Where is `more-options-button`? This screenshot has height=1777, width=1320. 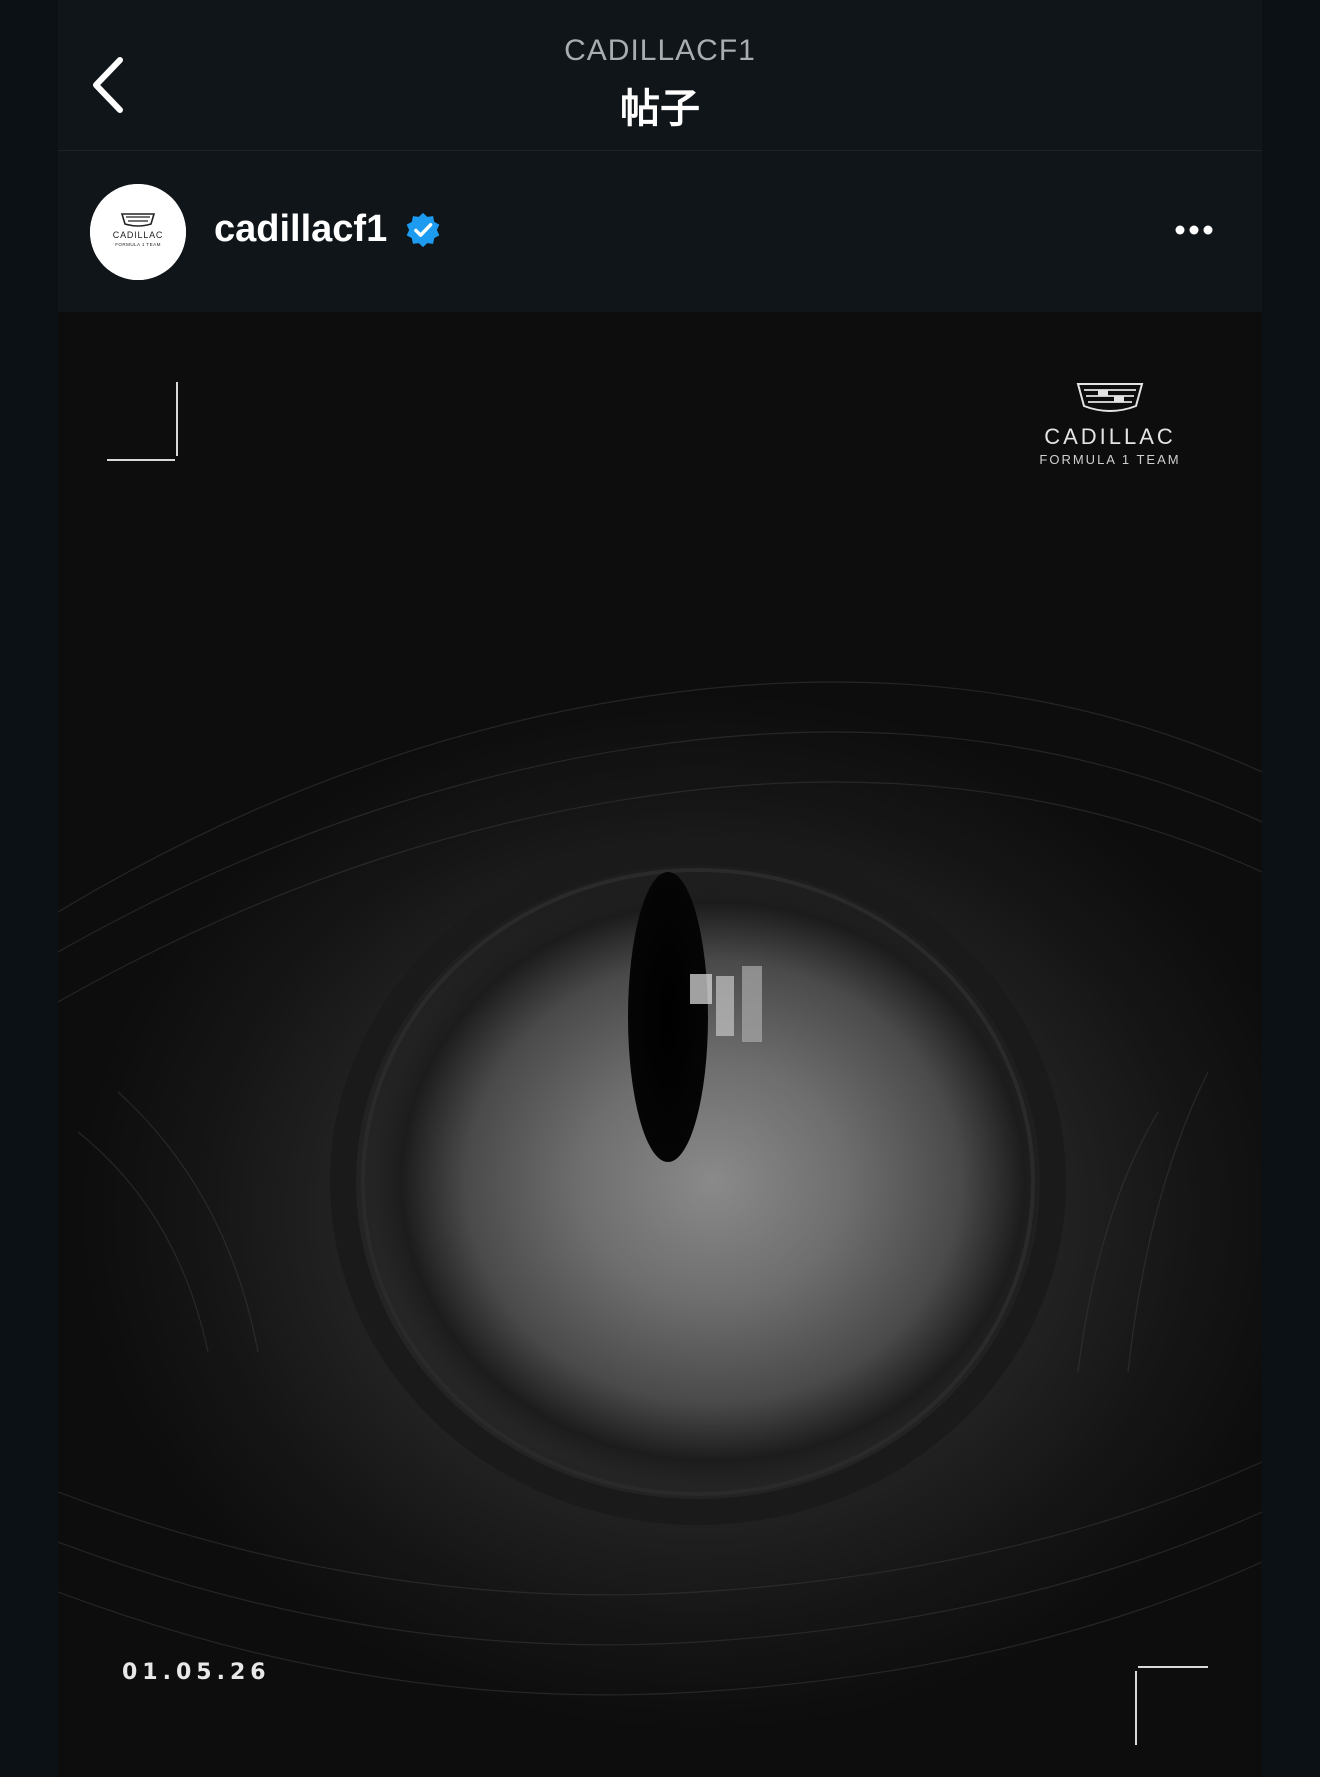 more-options-button is located at coordinates (1194, 230).